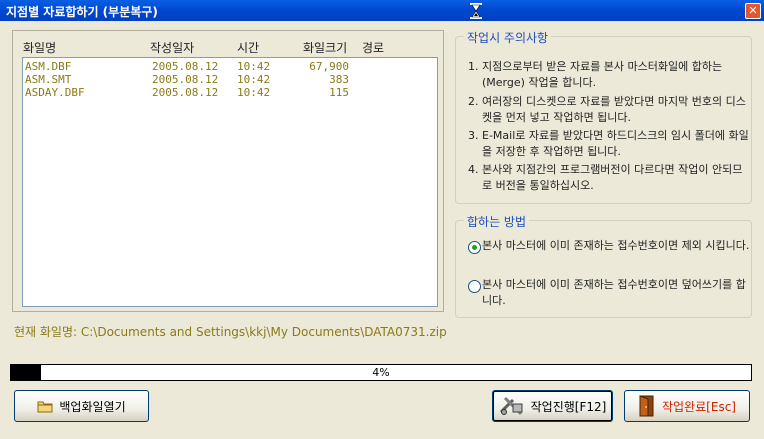 This screenshot has height=439, width=764. Describe the element at coordinates (82, 12) in the screenshot. I see `window-title: 지점별 자료합하기 (부분복구)` at that location.